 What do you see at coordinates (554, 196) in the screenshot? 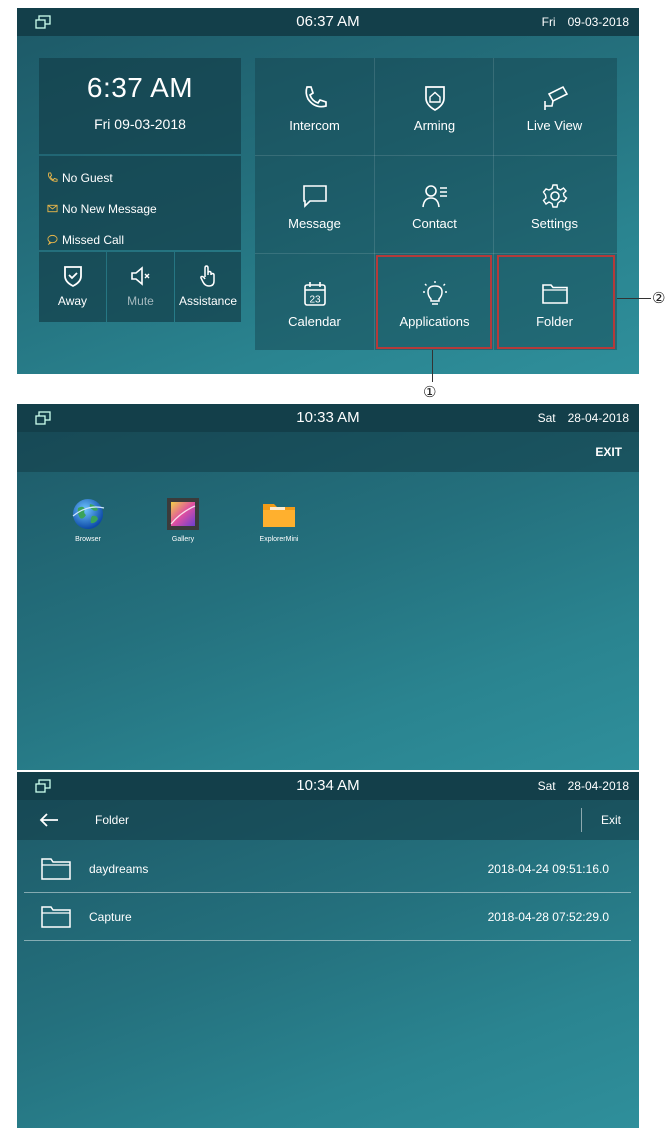
I see `gear-icon` at bounding box center [554, 196].